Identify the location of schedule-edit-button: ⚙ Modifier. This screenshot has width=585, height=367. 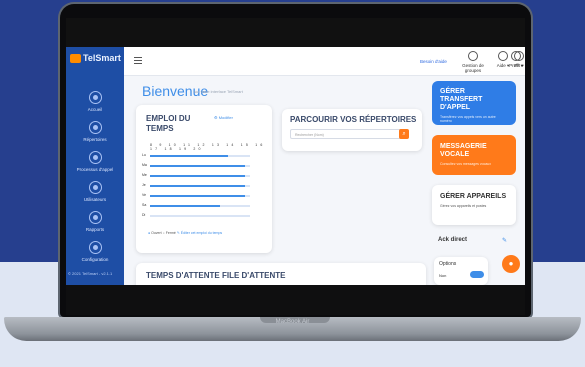
(223, 117).